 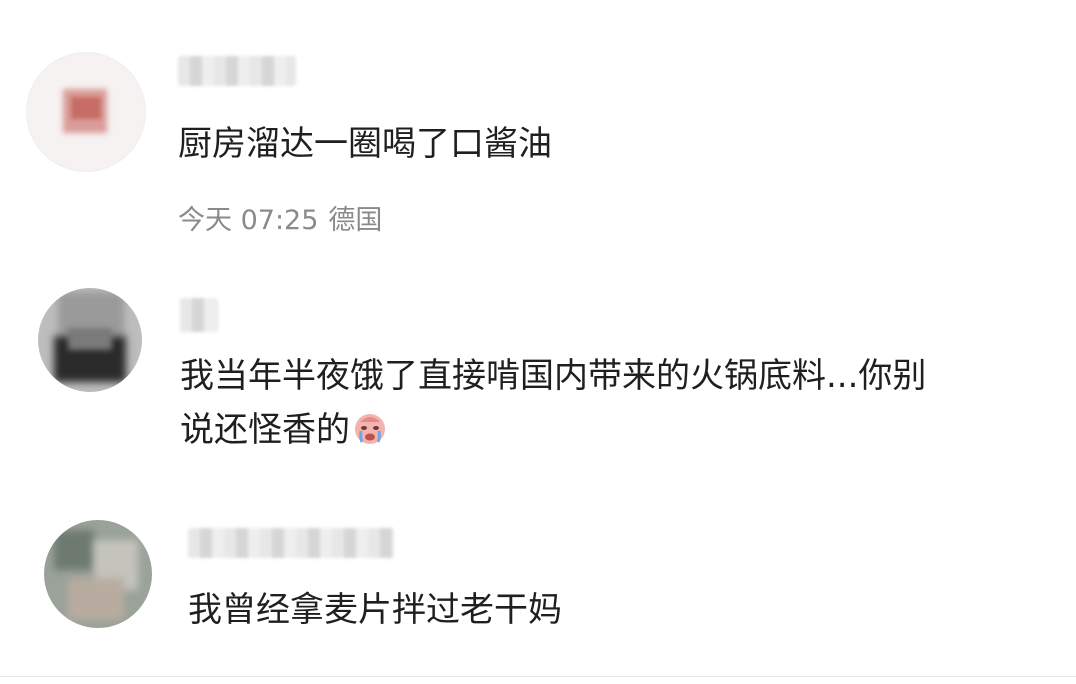 I want to click on comment-text: 说还怪香的, so click(x=265, y=430).